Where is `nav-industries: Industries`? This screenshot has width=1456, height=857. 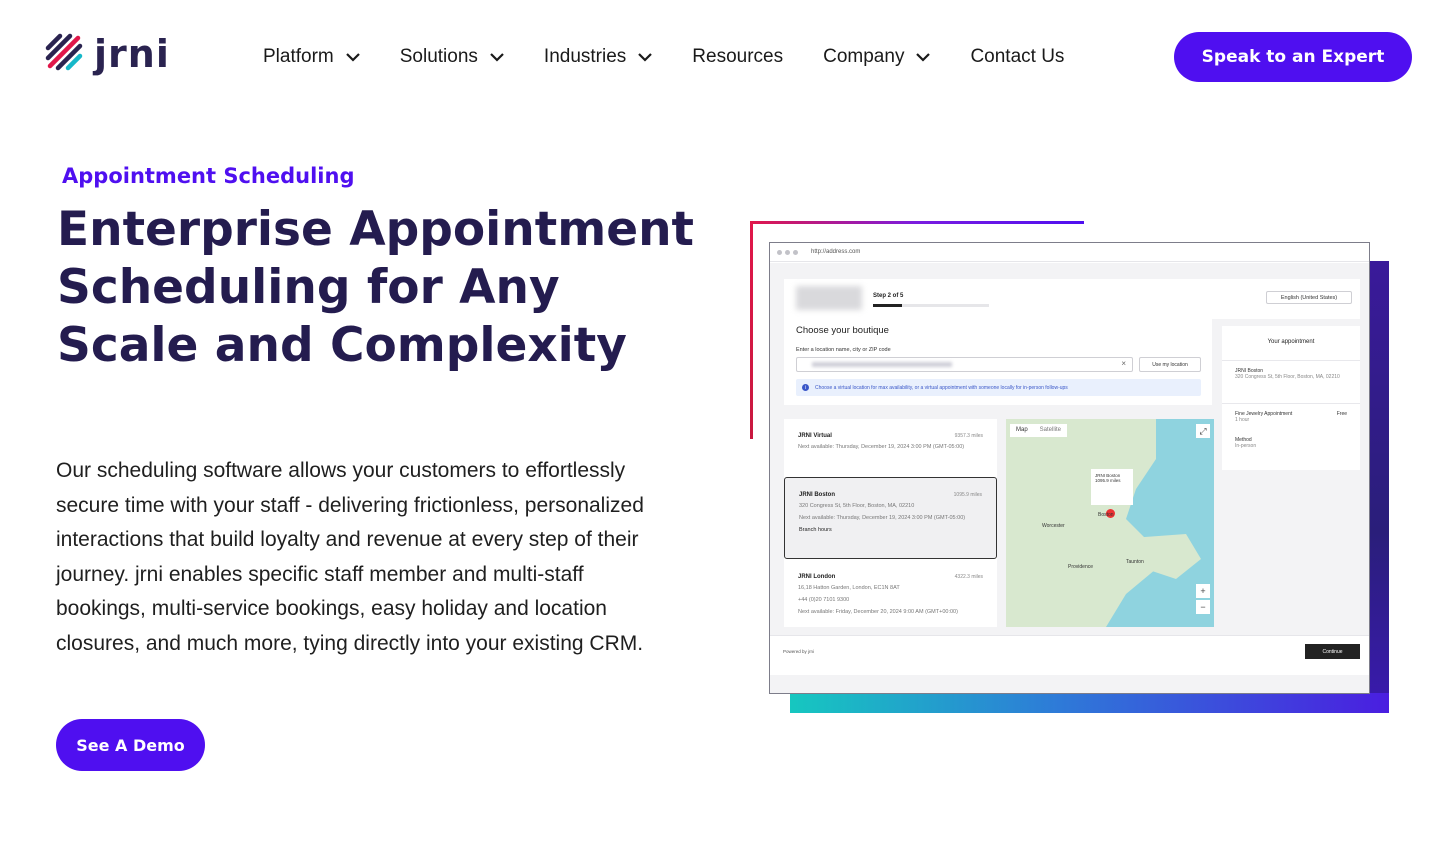 nav-industries: Industries is located at coordinates (598, 57).